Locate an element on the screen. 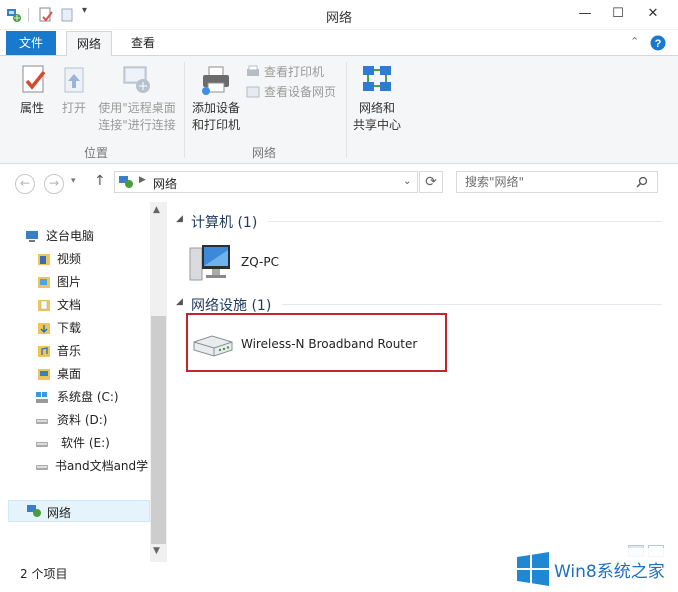  tree-item-drive-d: 资料 (D:) is located at coordinates (75, 420).